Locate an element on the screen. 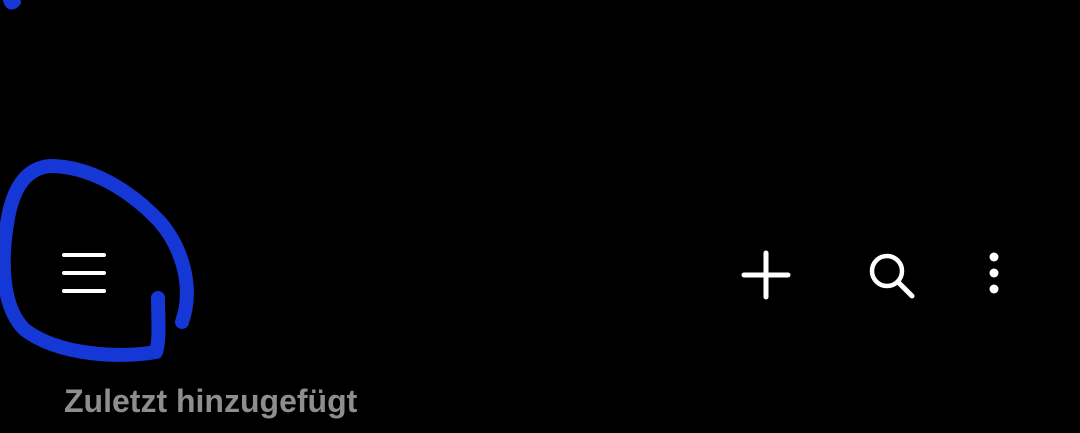  more-options-button is located at coordinates (994, 275).